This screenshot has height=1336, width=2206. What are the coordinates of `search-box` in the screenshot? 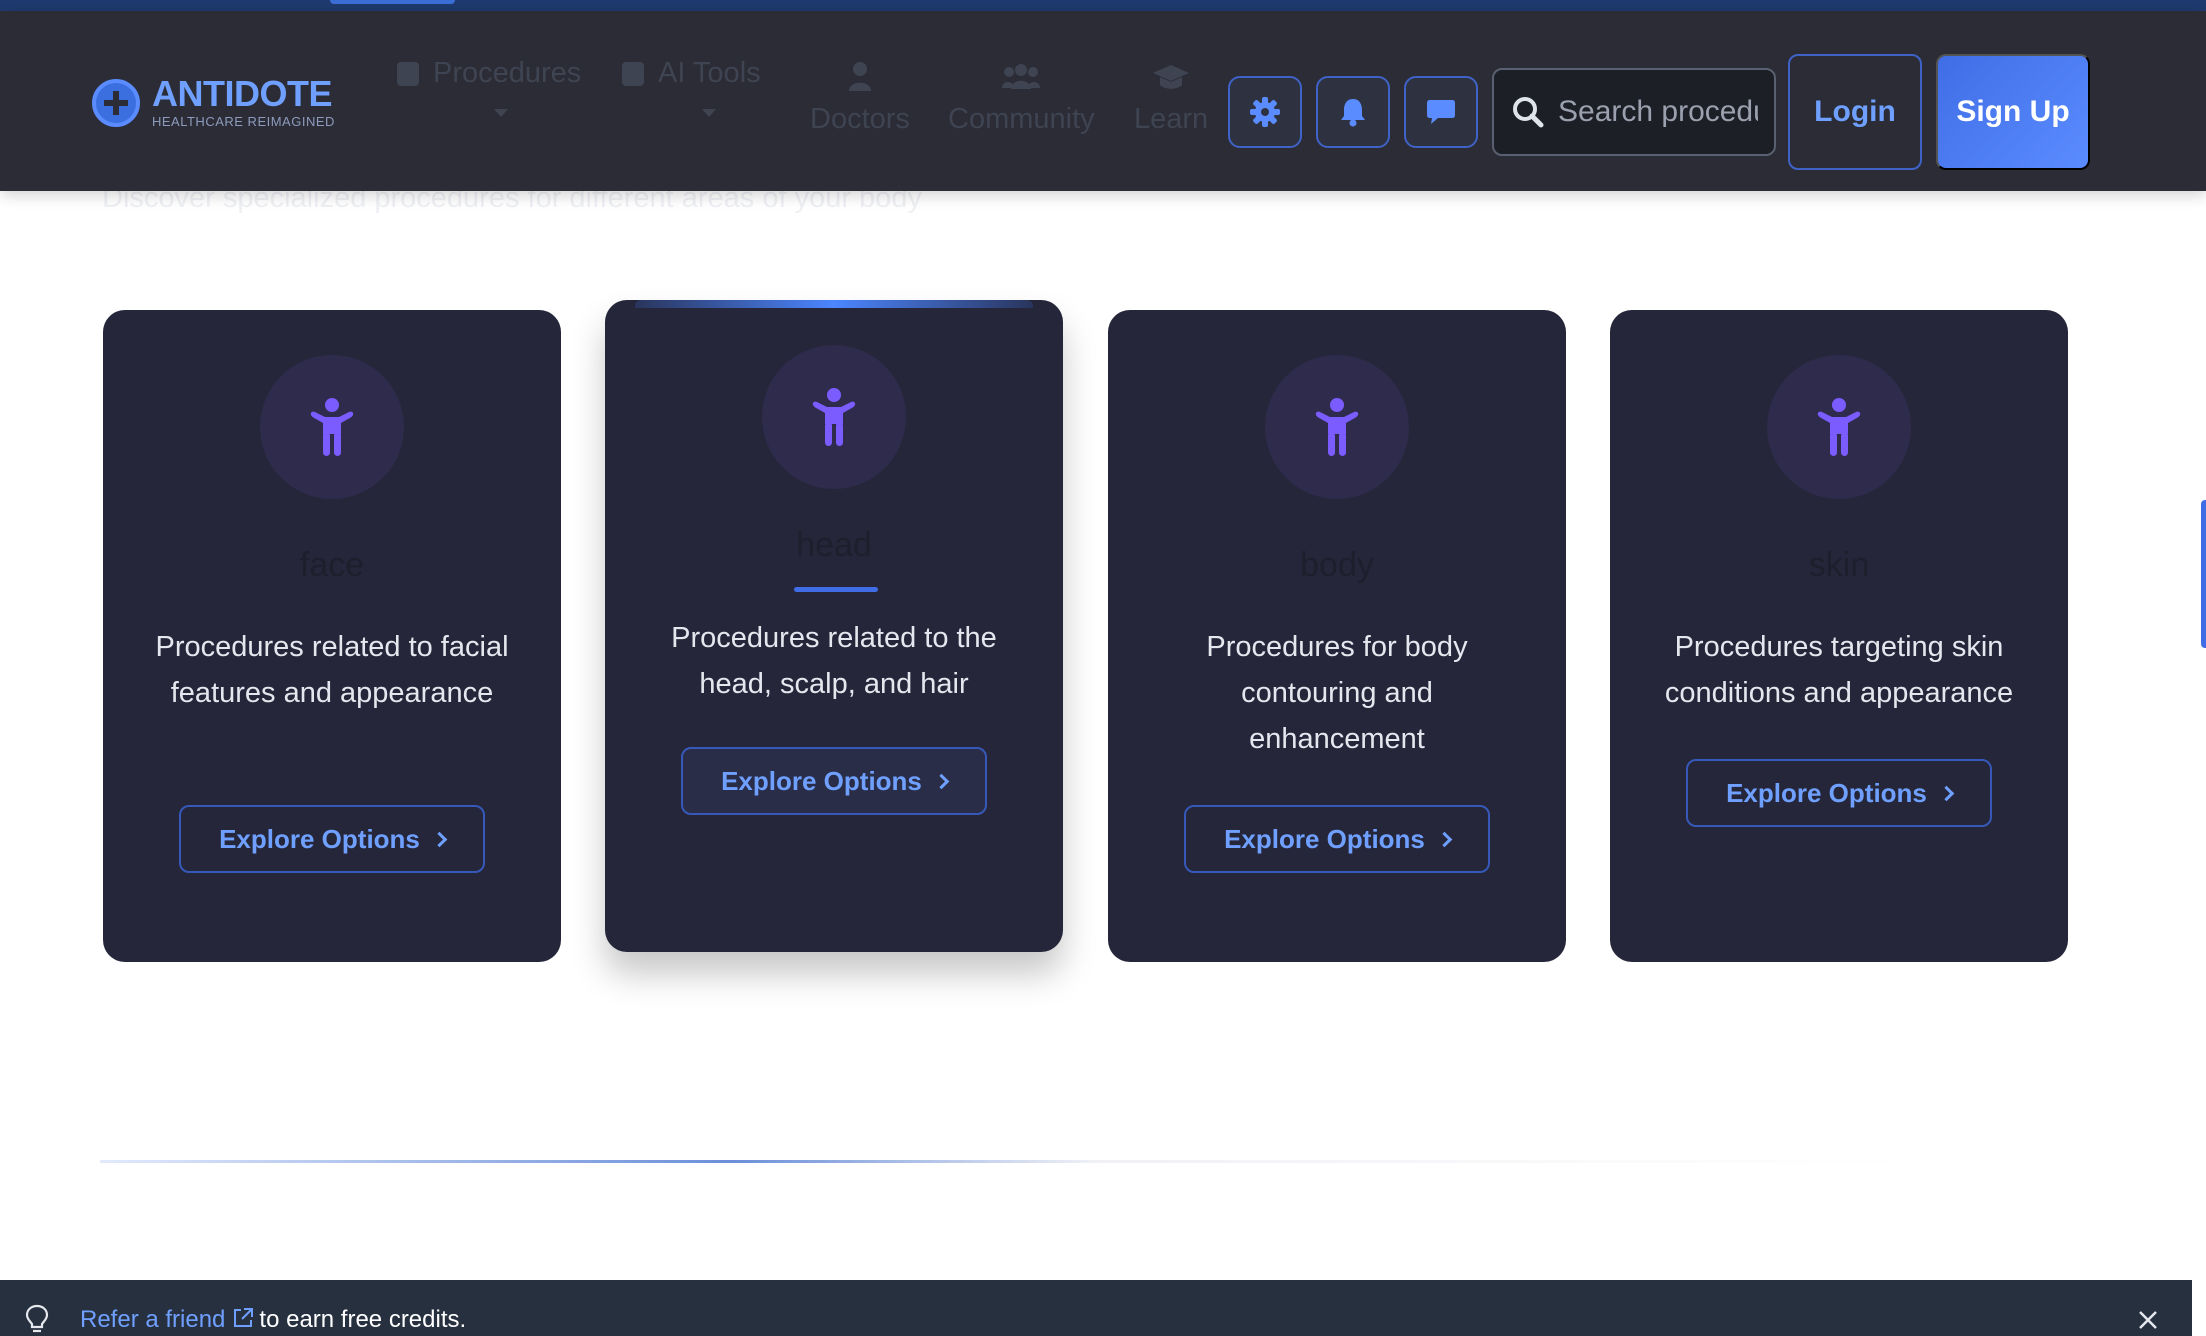 It's located at (1634, 112).